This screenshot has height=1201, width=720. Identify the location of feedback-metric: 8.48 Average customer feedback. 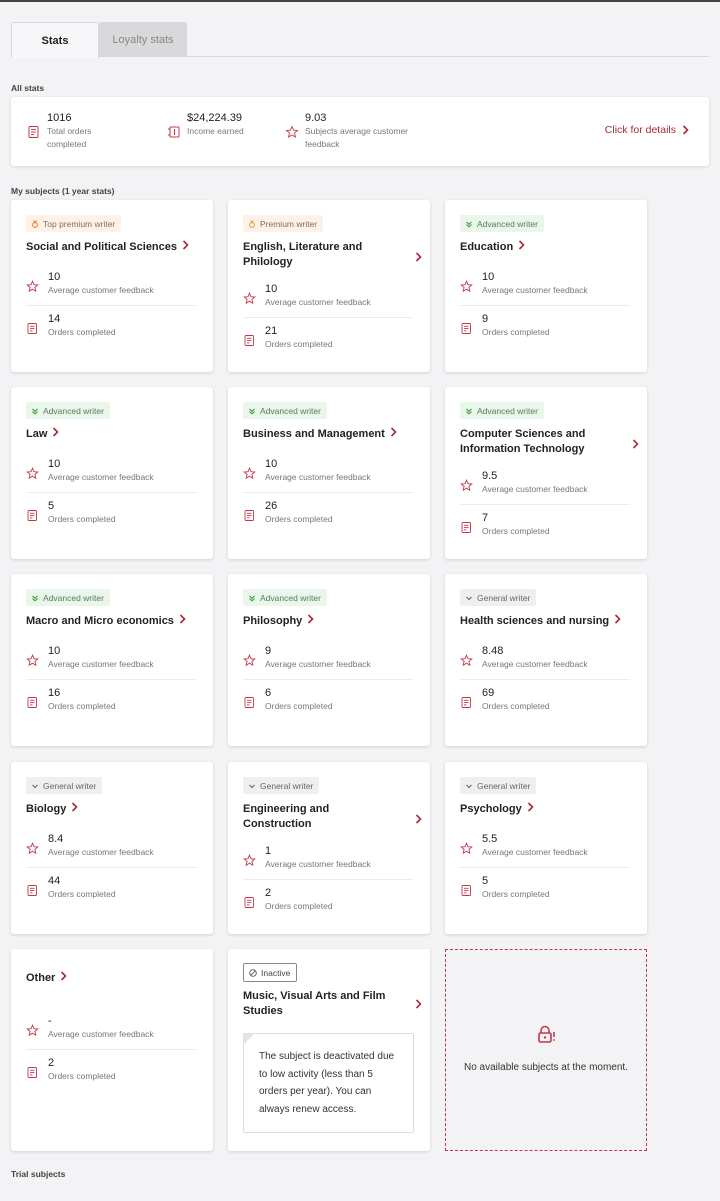
(524, 657).